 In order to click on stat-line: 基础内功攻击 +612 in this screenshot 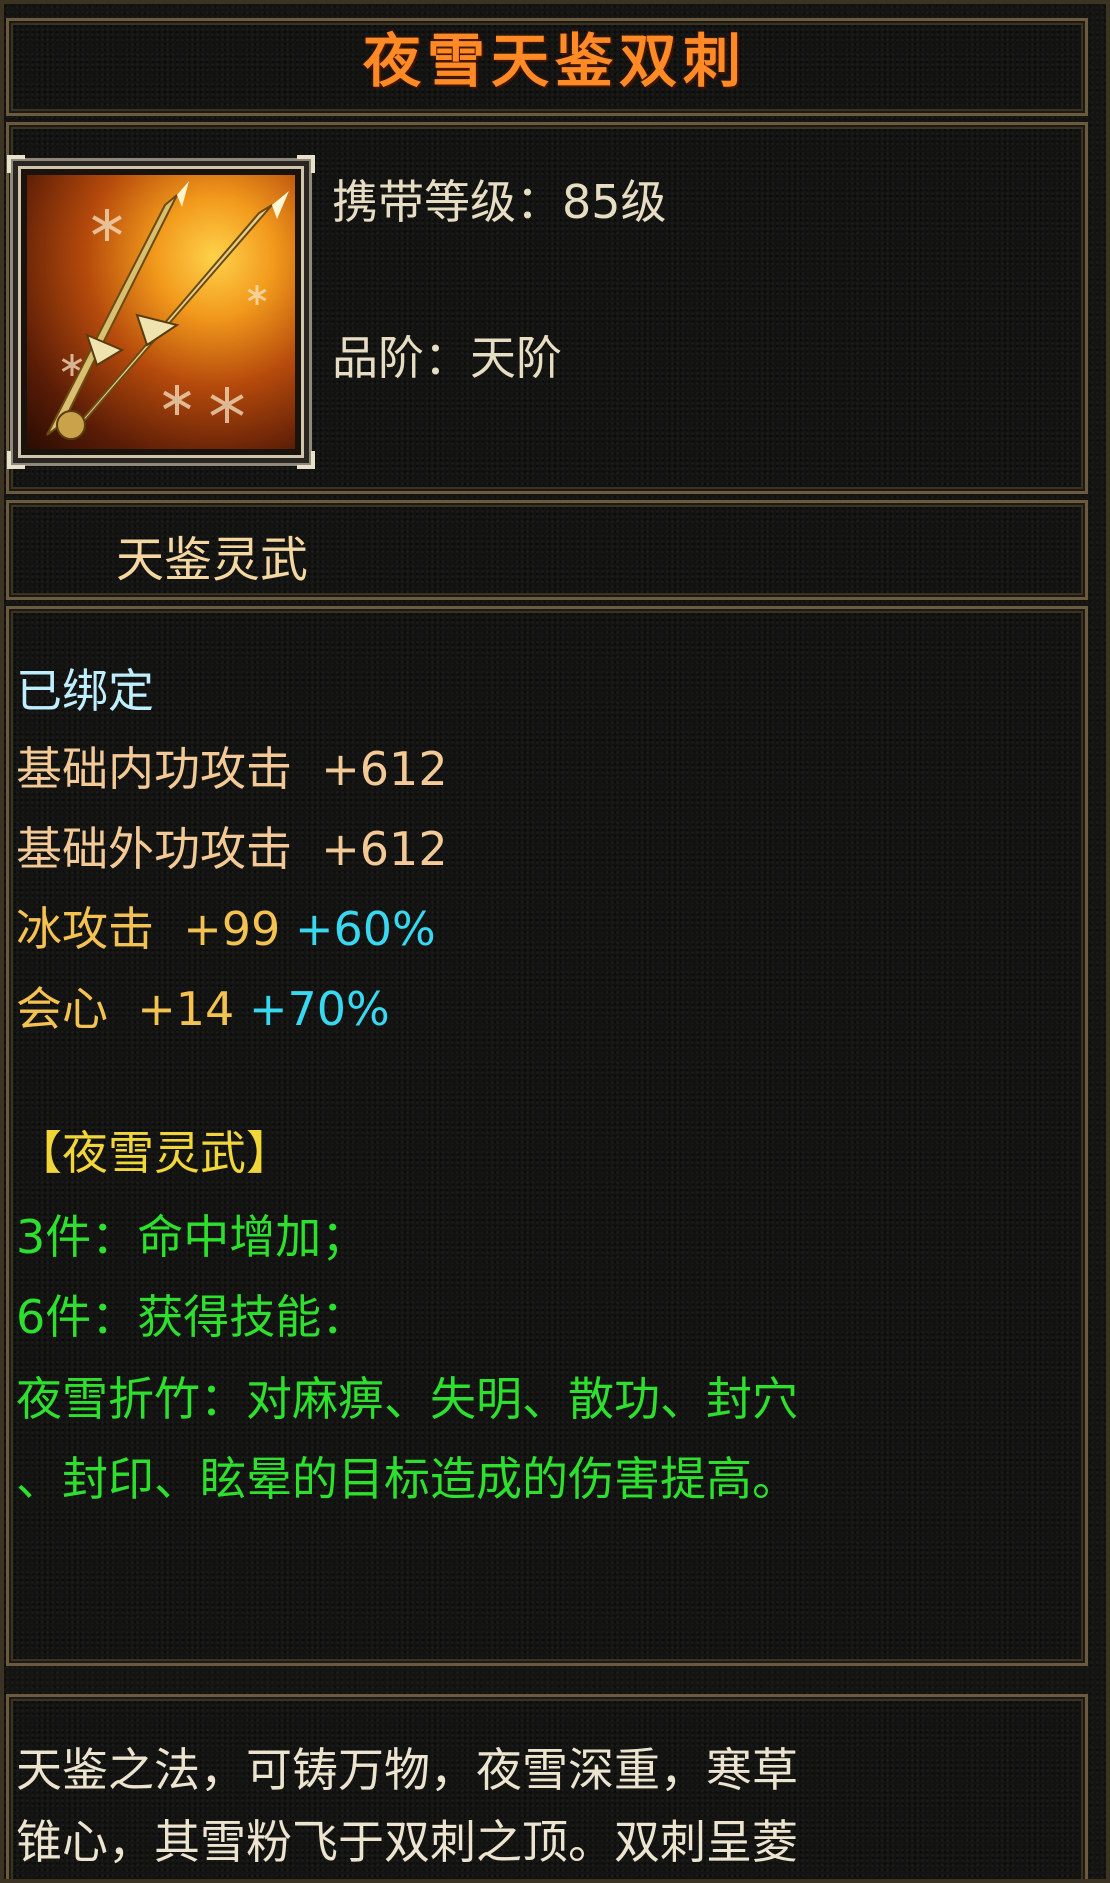, I will do `click(232, 769)`.